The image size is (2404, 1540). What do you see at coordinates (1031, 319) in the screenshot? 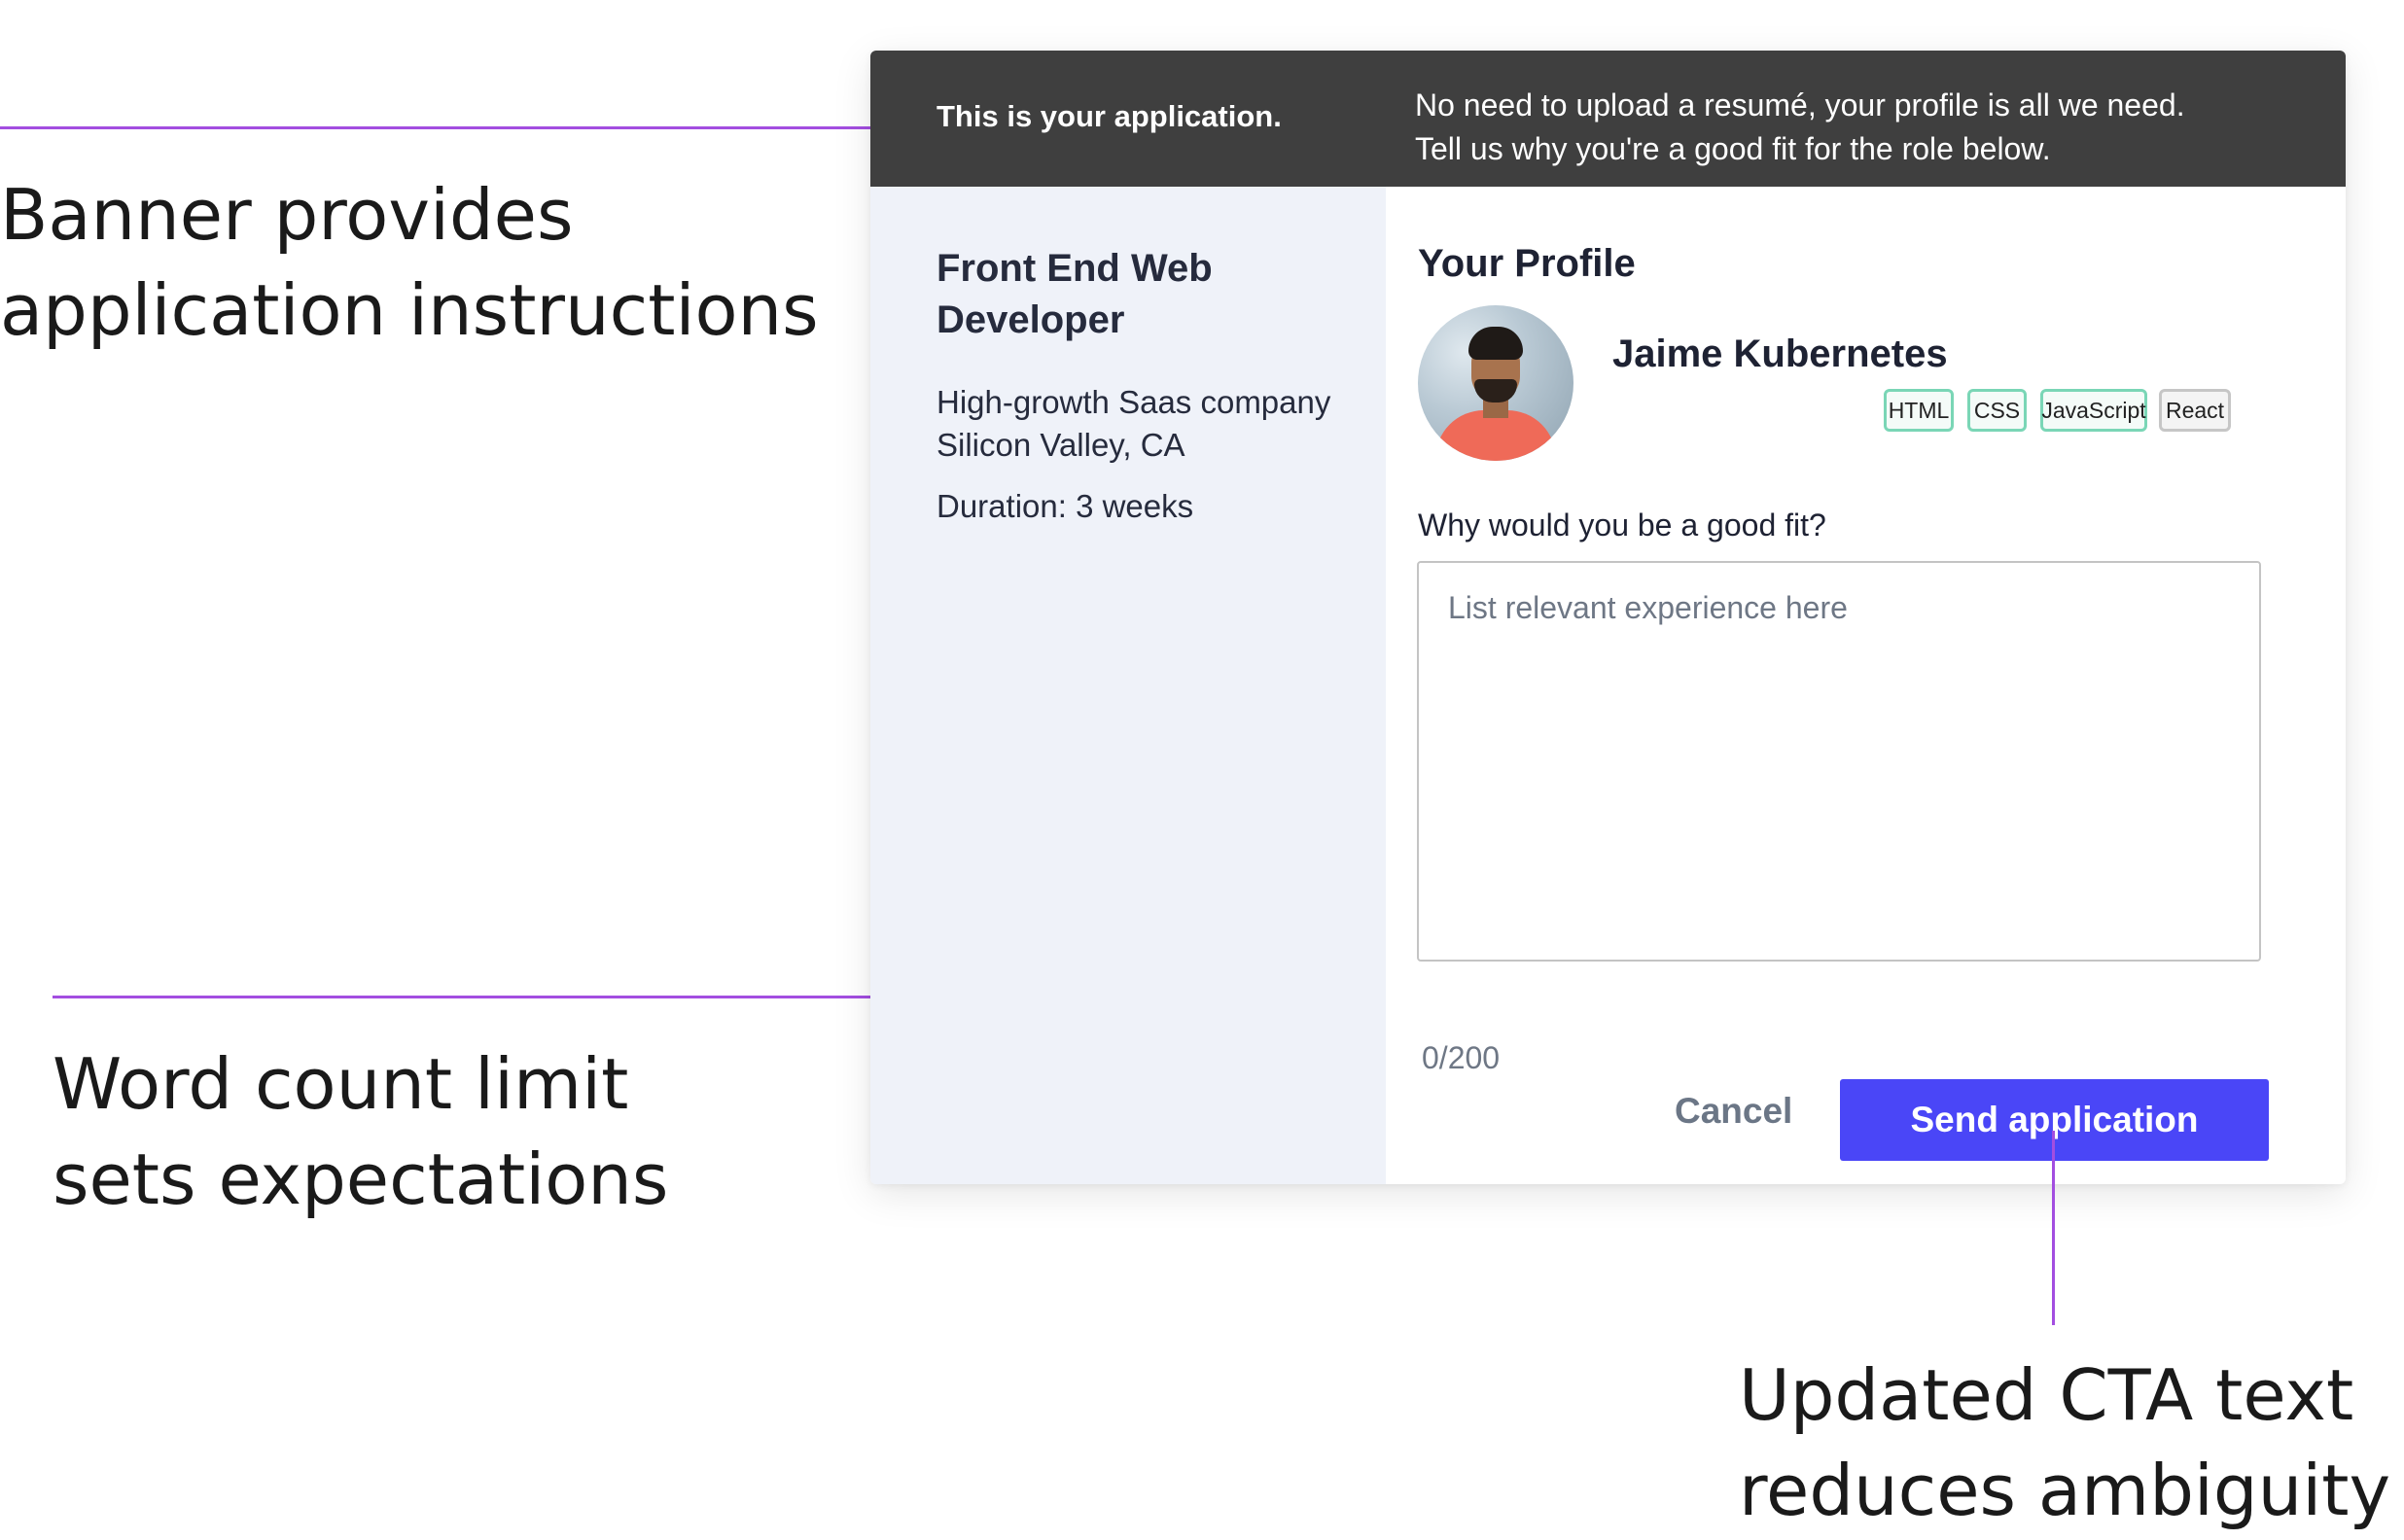
I see `job-title-line-2: Developer` at bounding box center [1031, 319].